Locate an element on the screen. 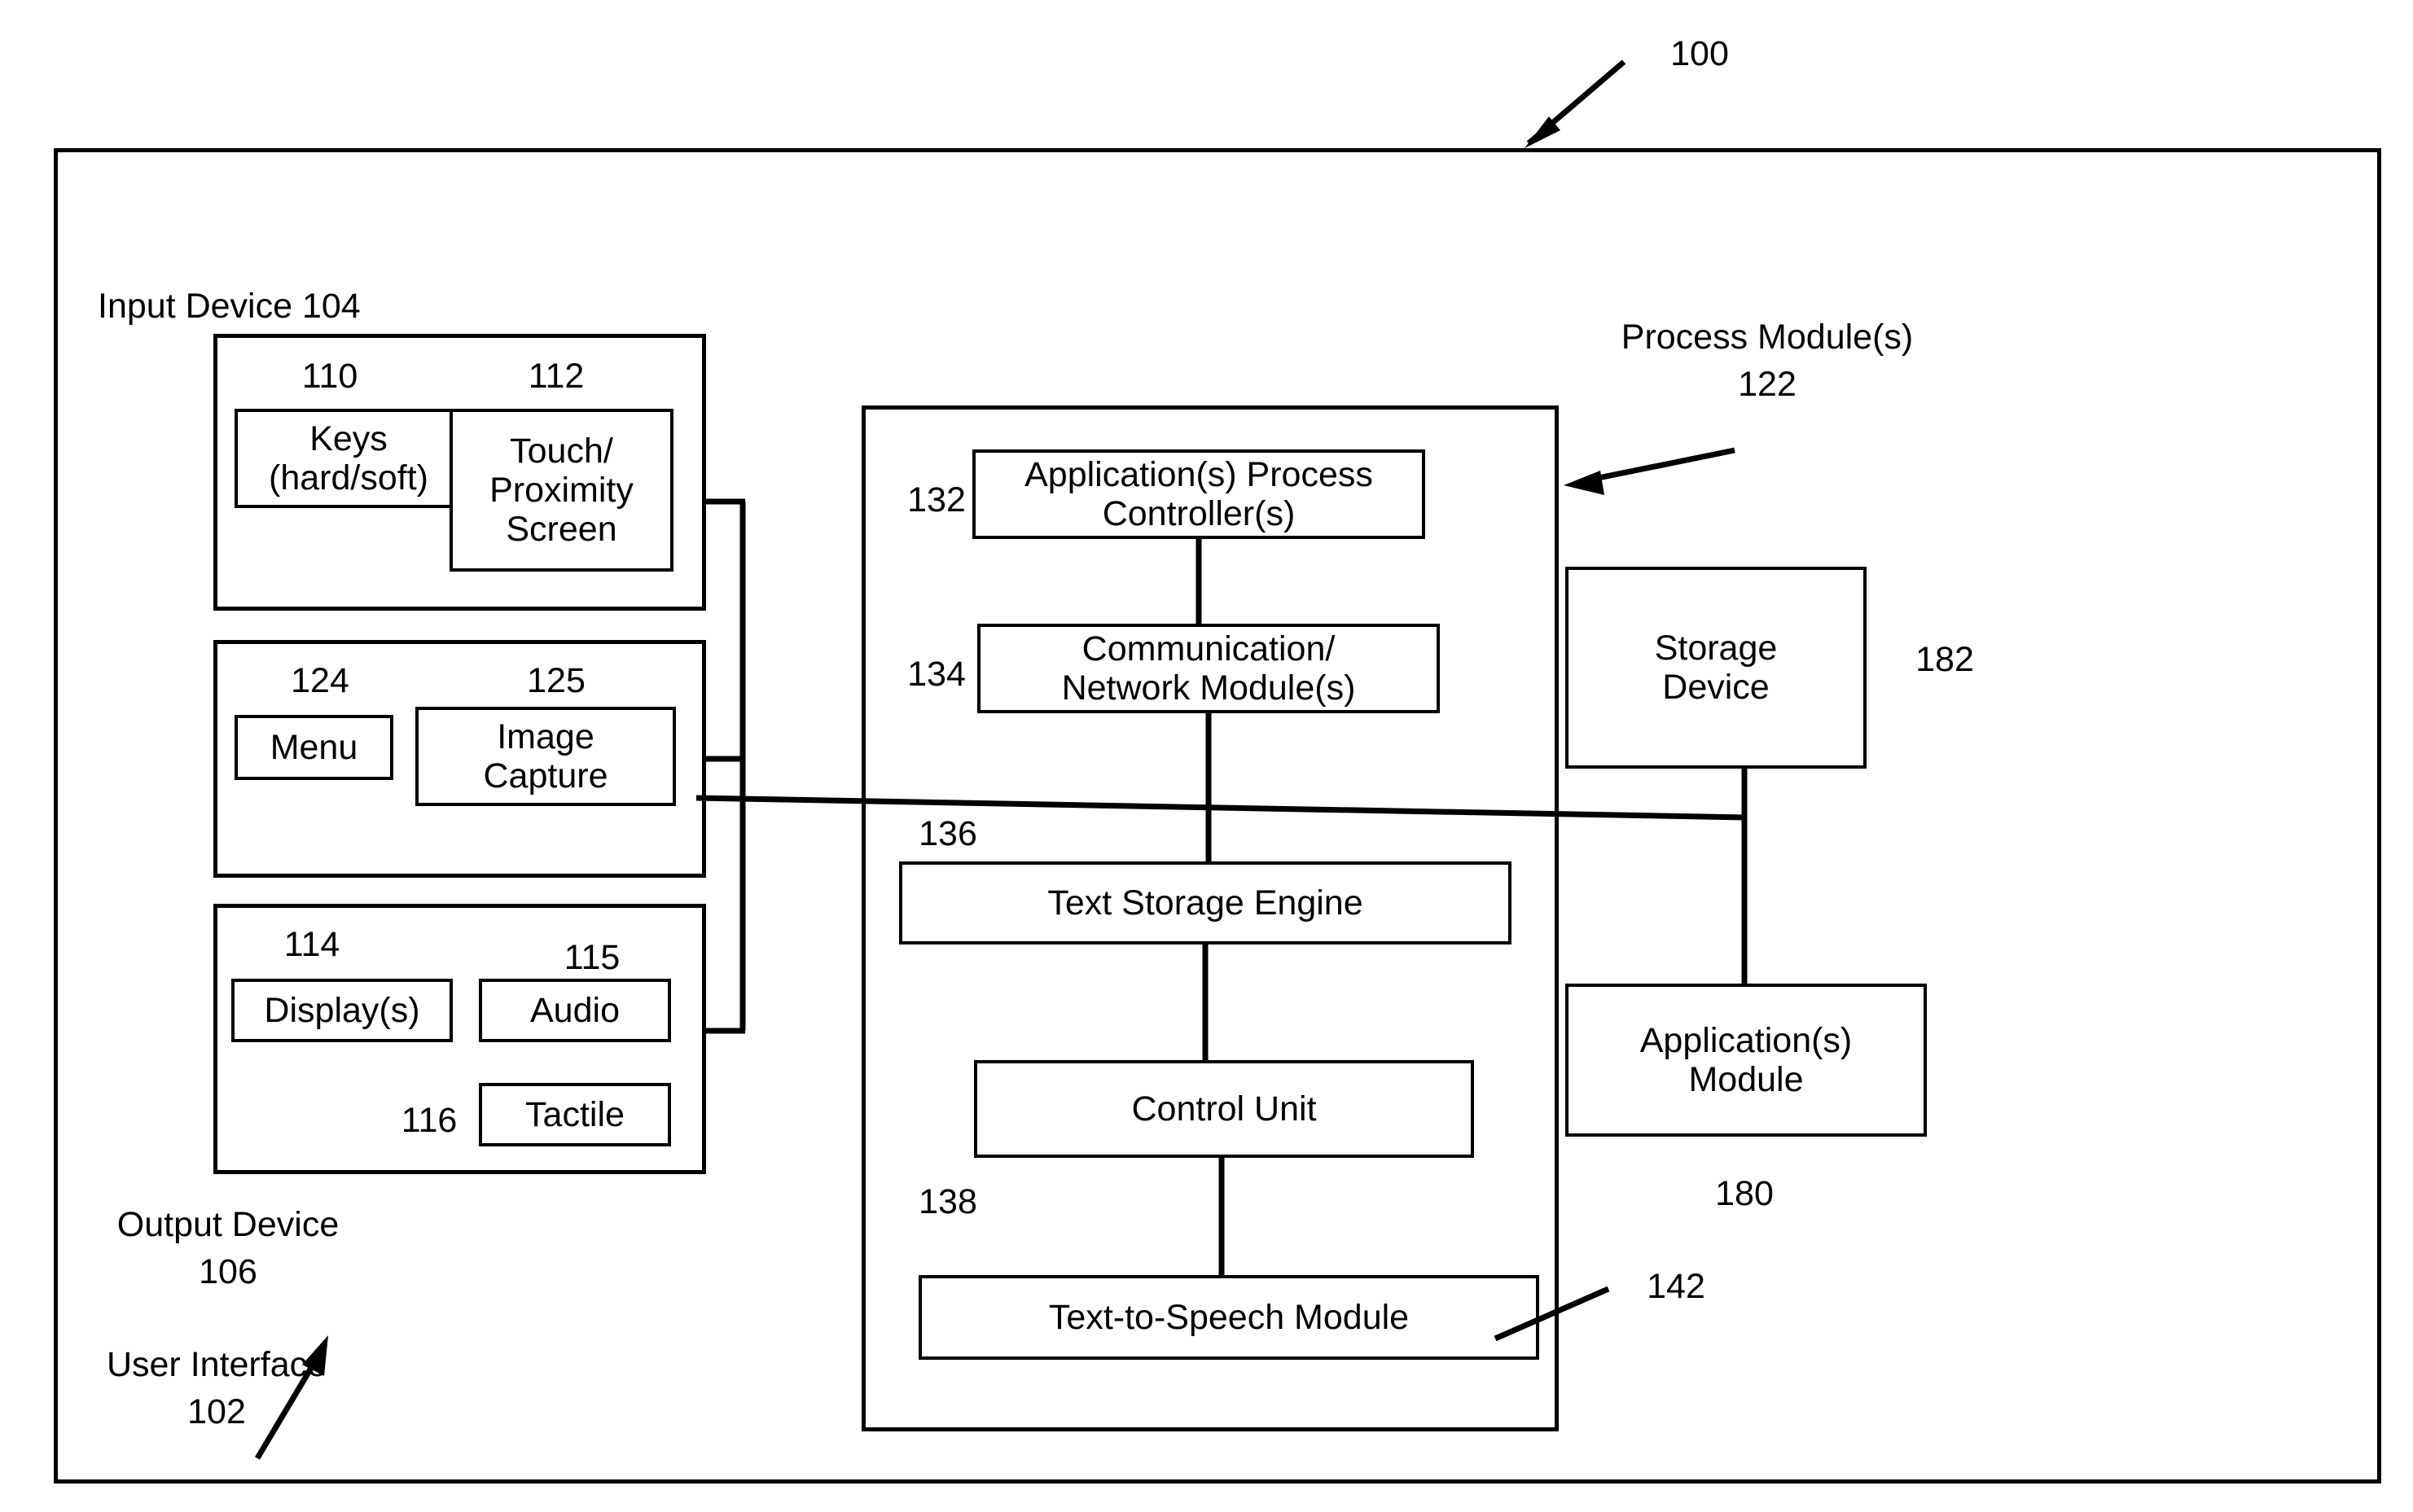  process-module-label-line2: 122 is located at coordinates (1767, 384).